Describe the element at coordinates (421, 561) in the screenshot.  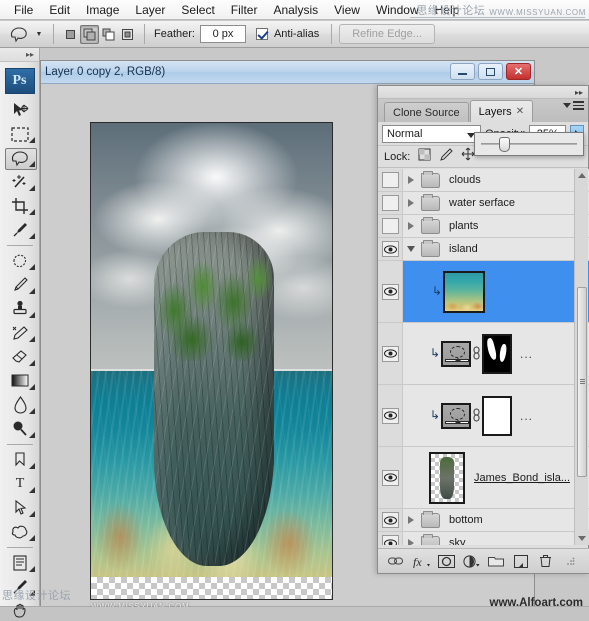
I see `layer-style-fx-icon: fx` at that location.